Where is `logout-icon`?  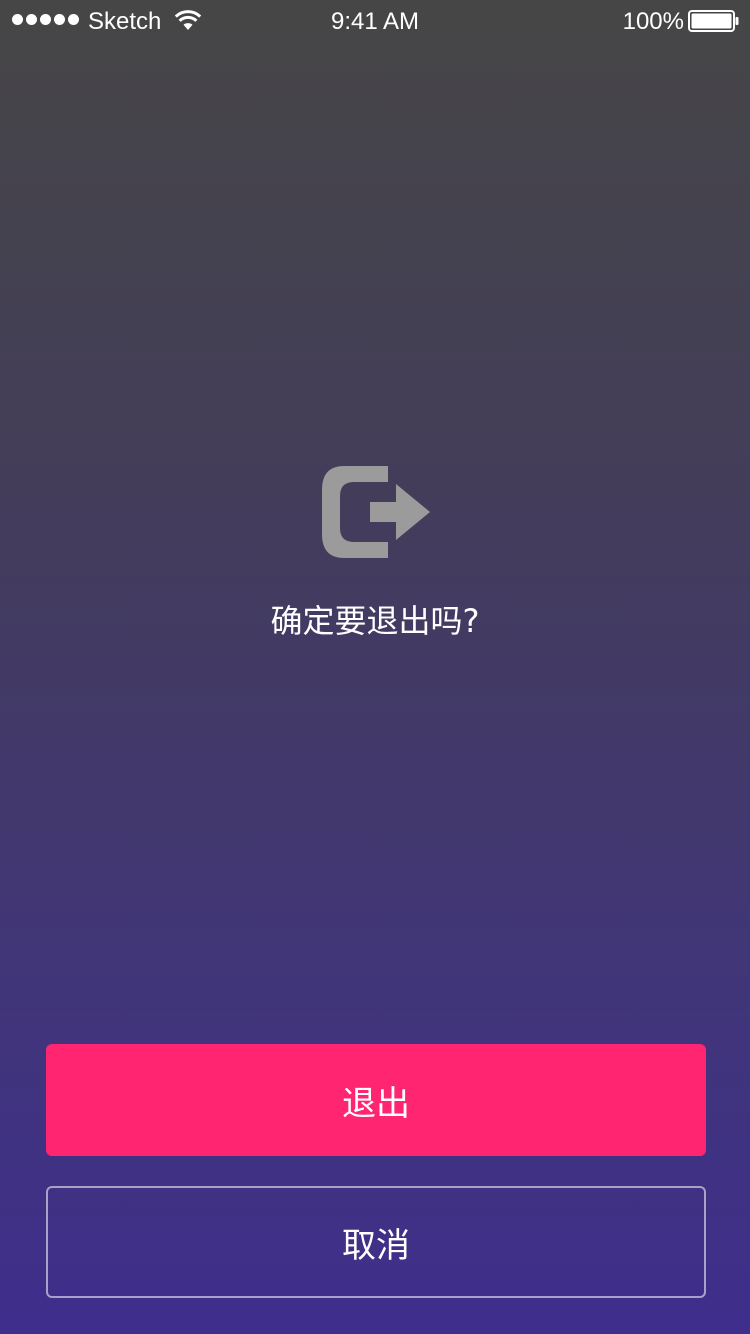
logout-icon is located at coordinates (376, 512).